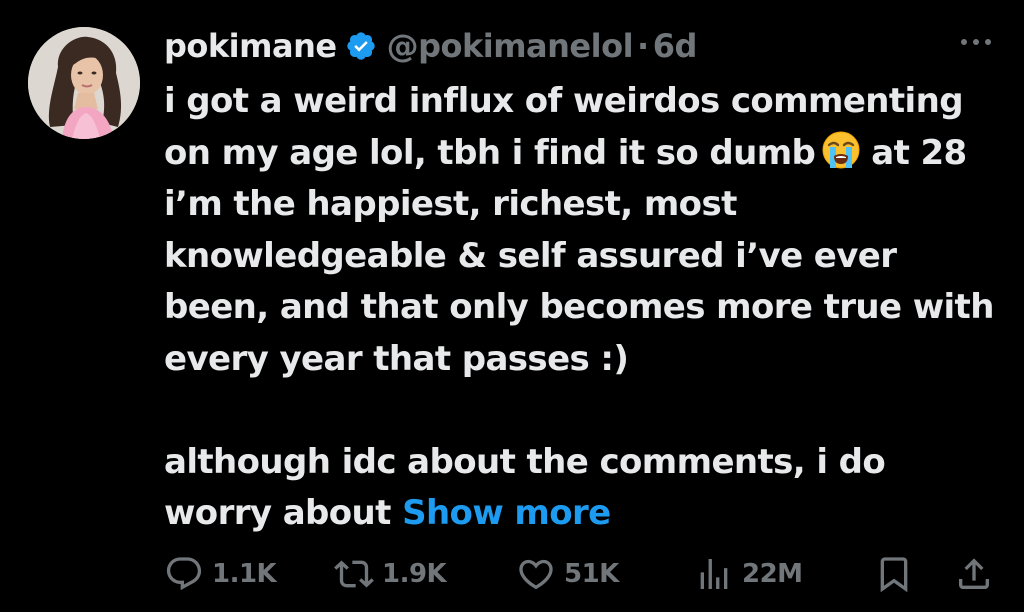 The width and height of the screenshot is (1024, 612). Describe the element at coordinates (414, 574) in the screenshot. I see `repost-count: 1.9K` at that location.